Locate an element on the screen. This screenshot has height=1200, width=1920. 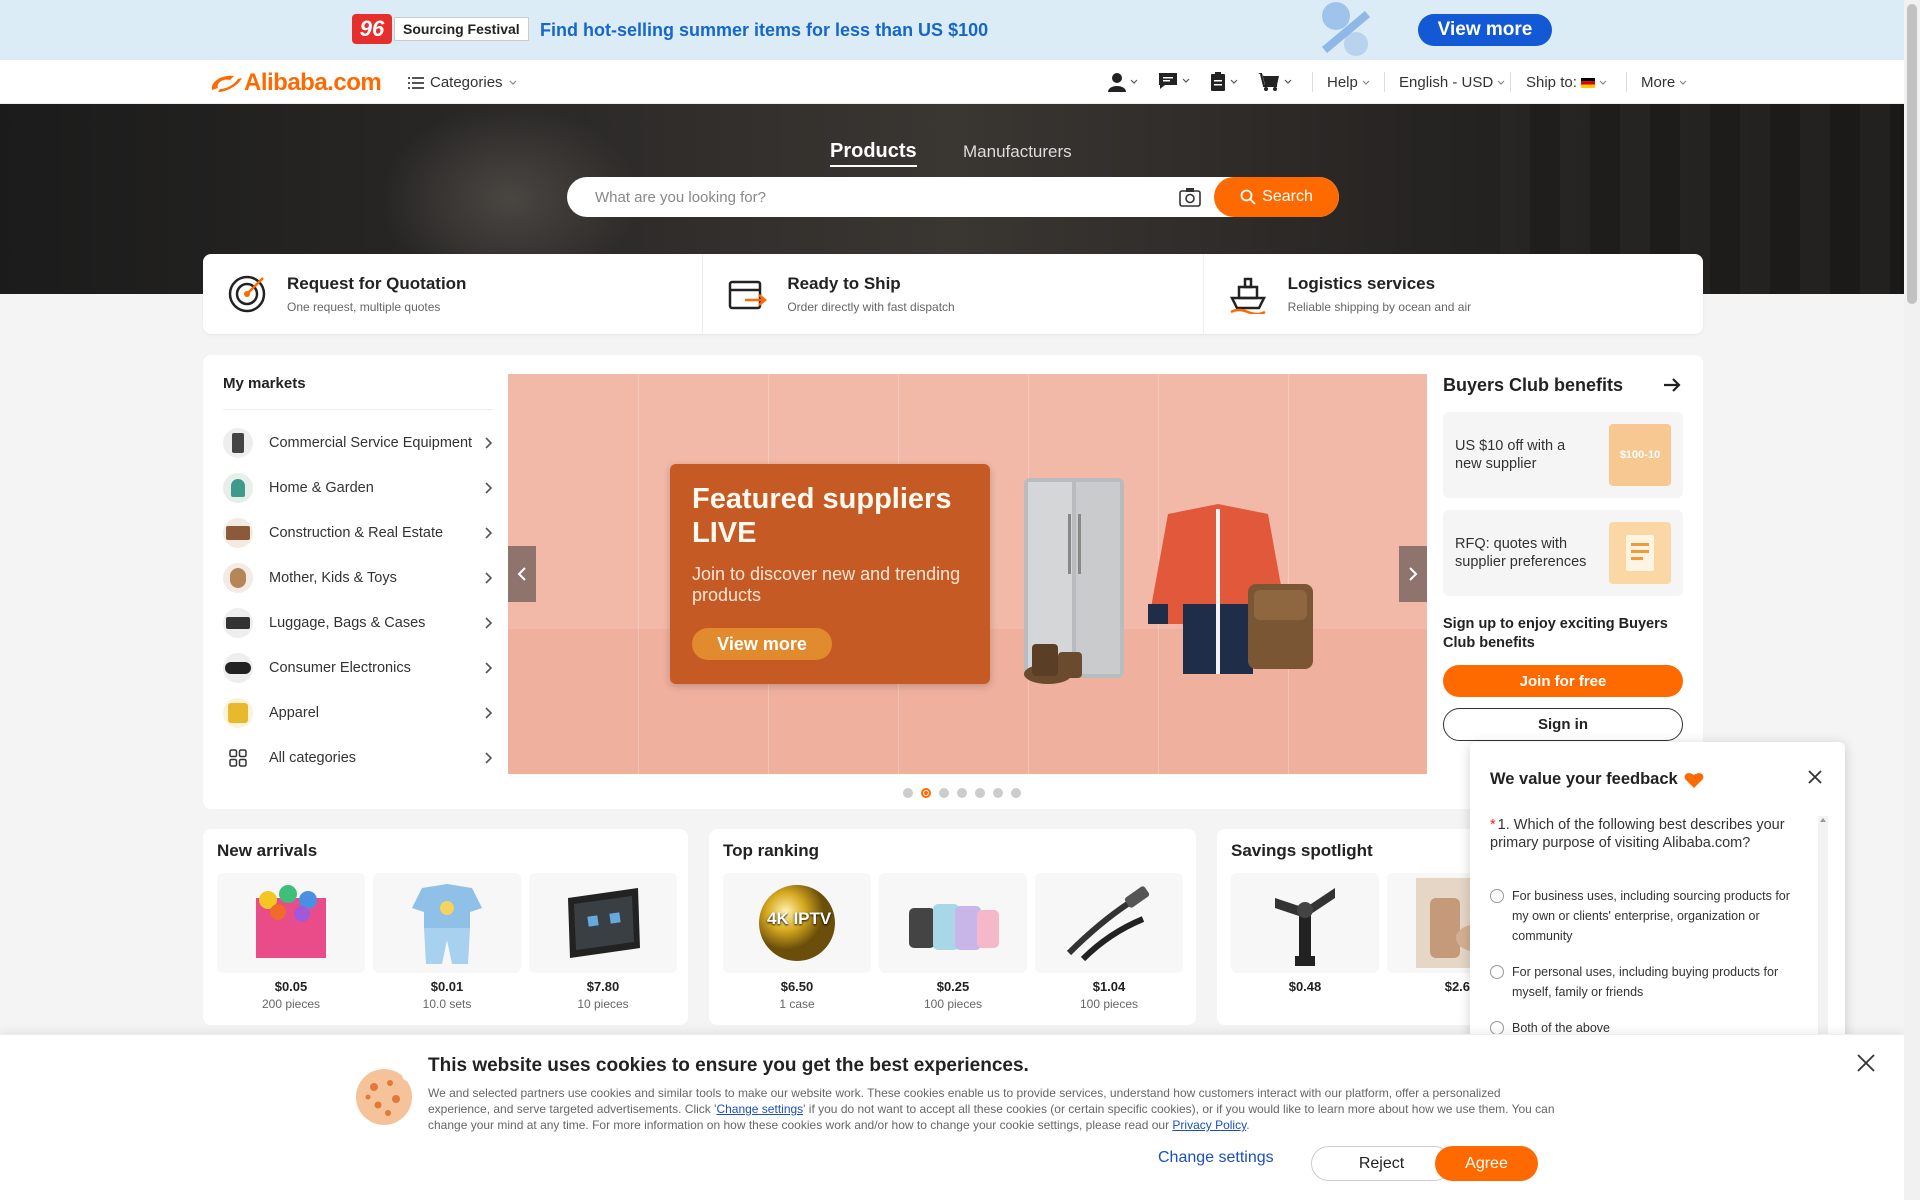
market-item-luggage-bags-cases: Luggage, Bags & Cases is located at coordinates (358, 623).